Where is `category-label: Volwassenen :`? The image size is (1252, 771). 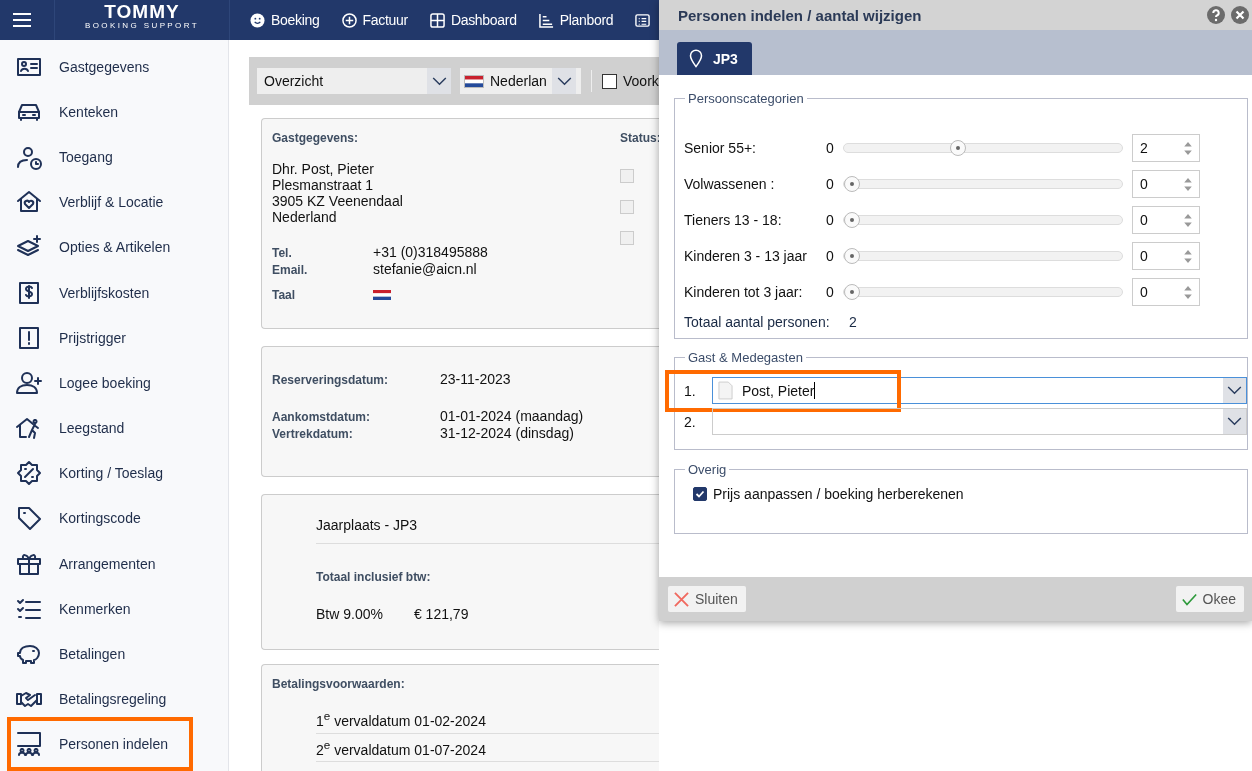
category-label: Volwassenen : is located at coordinates (730, 184).